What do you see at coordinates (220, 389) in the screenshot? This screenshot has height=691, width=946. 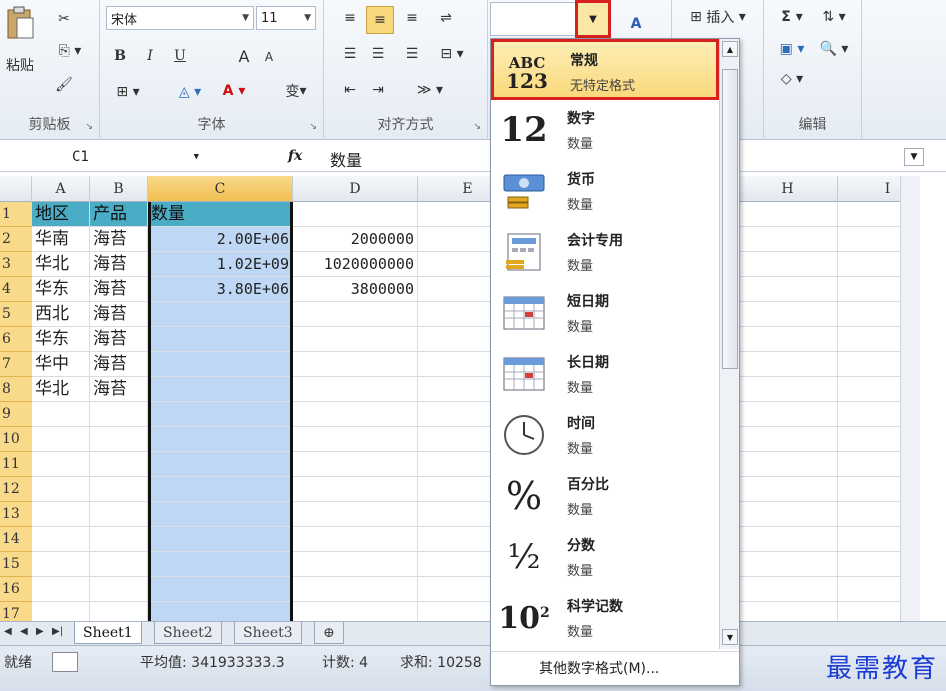 I see `cell-c8` at bounding box center [220, 389].